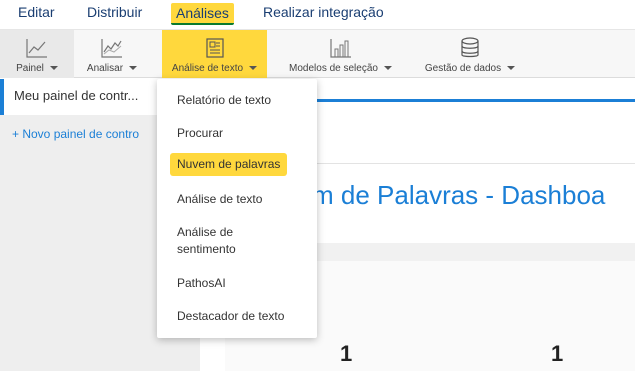 The width and height of the screenshot is (635, 371). What do you see at coordinates (323, 12) in the screenshot?
I see `menu-realizar-integracao: Realizar integração` at bounding box center [323, 12].